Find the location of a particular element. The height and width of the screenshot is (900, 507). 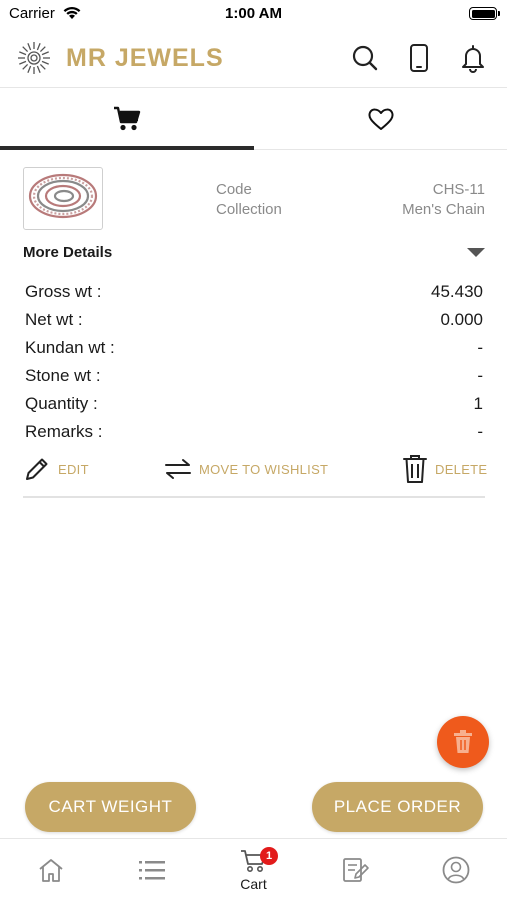

brand-name: MR JEWELS is located at coordinates (145, 58).